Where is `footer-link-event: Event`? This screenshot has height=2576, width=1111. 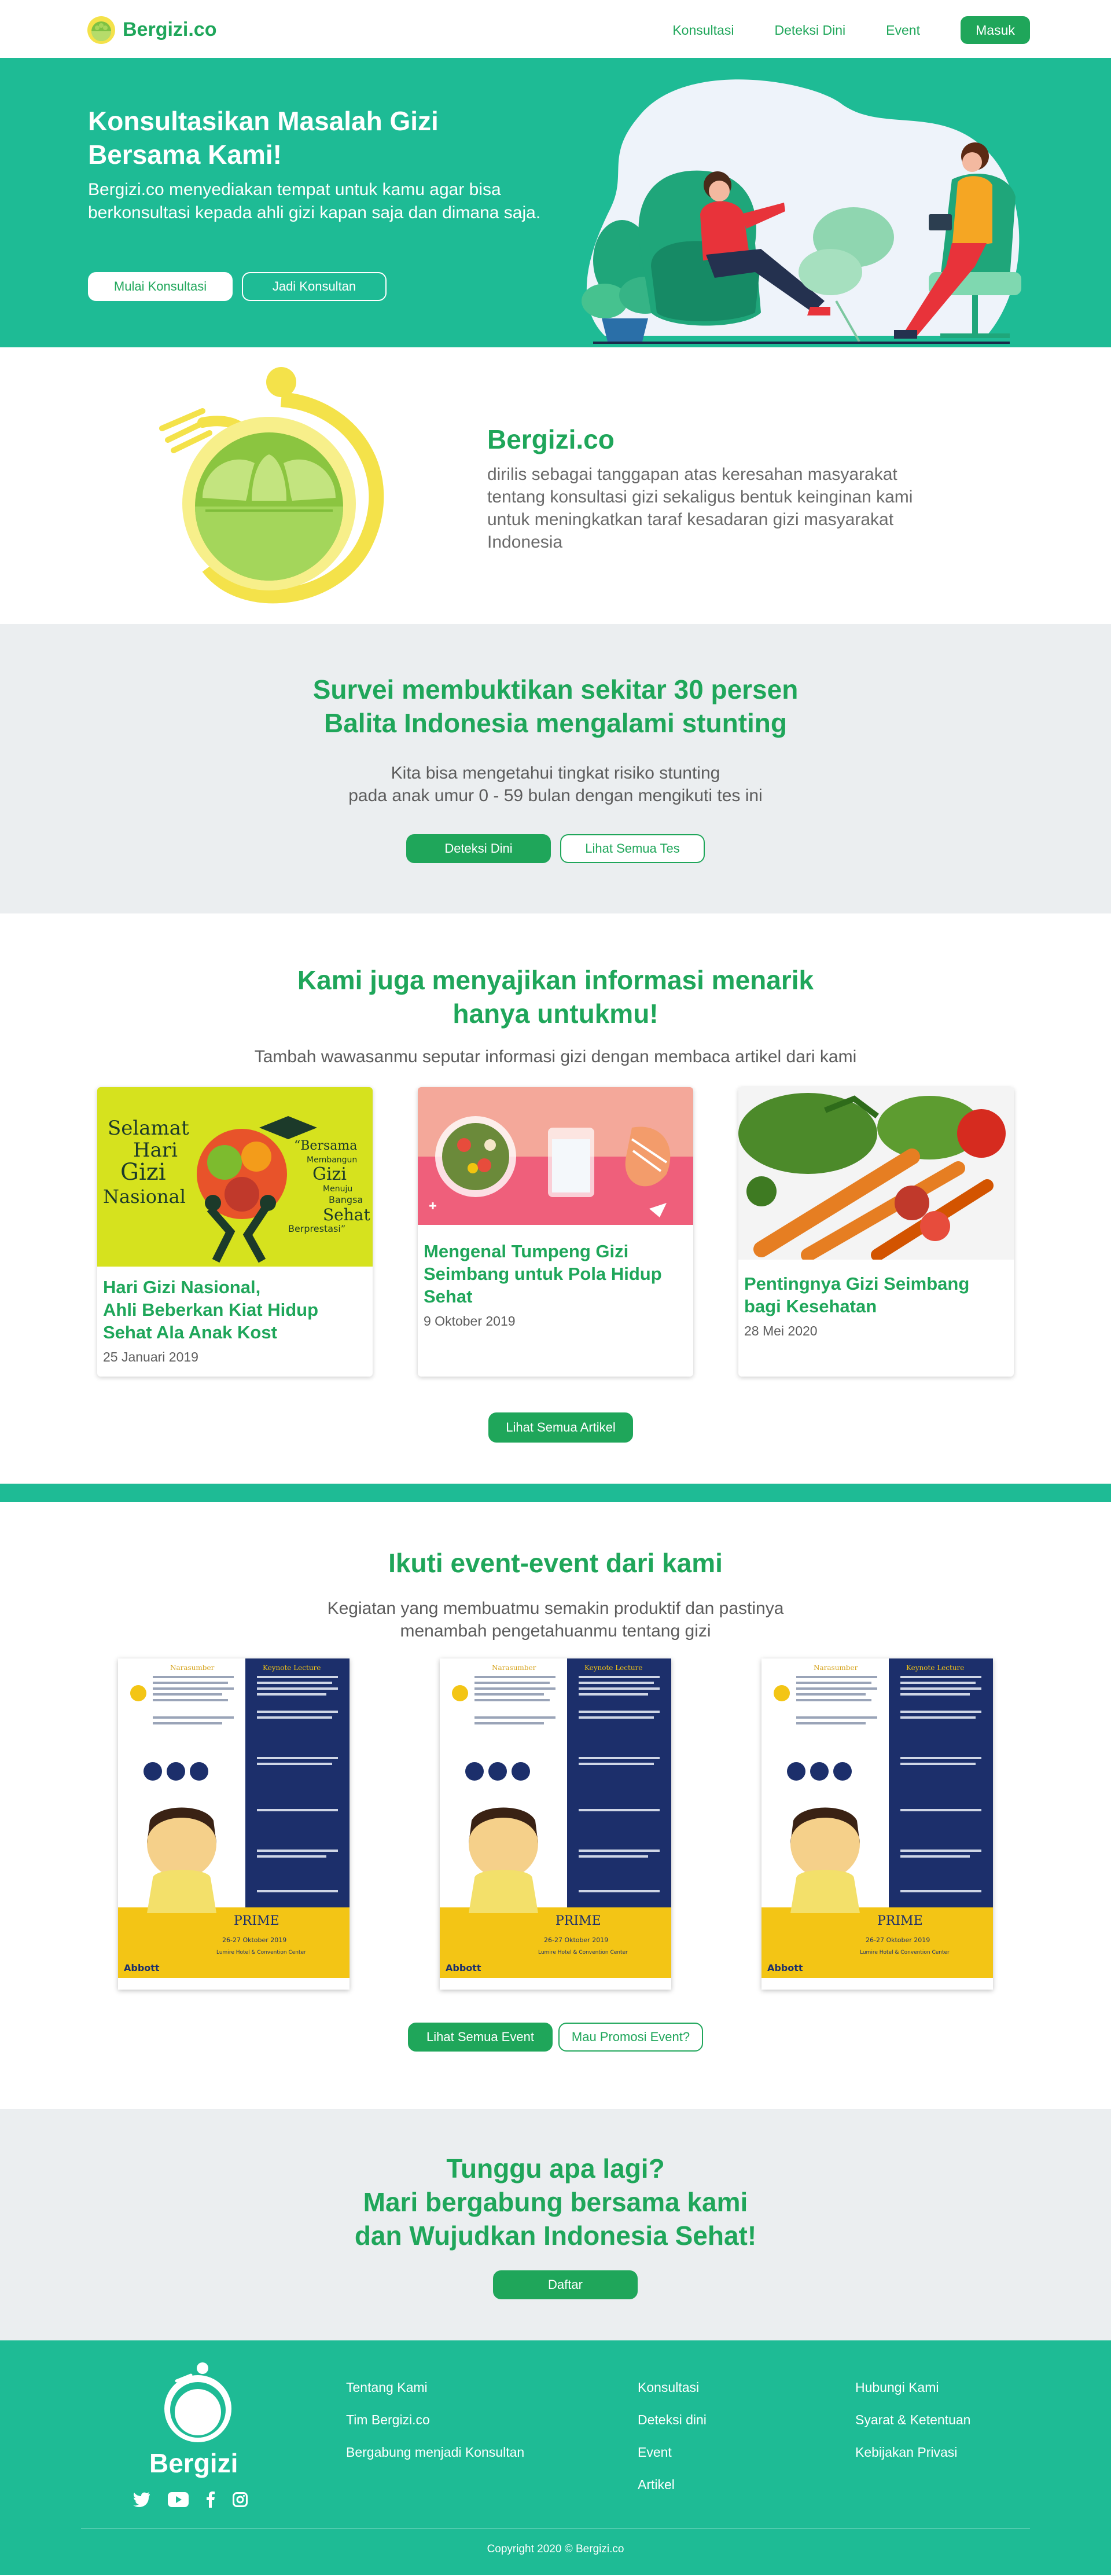
footer-link-event: Event is located at coordinates (672, 2452).